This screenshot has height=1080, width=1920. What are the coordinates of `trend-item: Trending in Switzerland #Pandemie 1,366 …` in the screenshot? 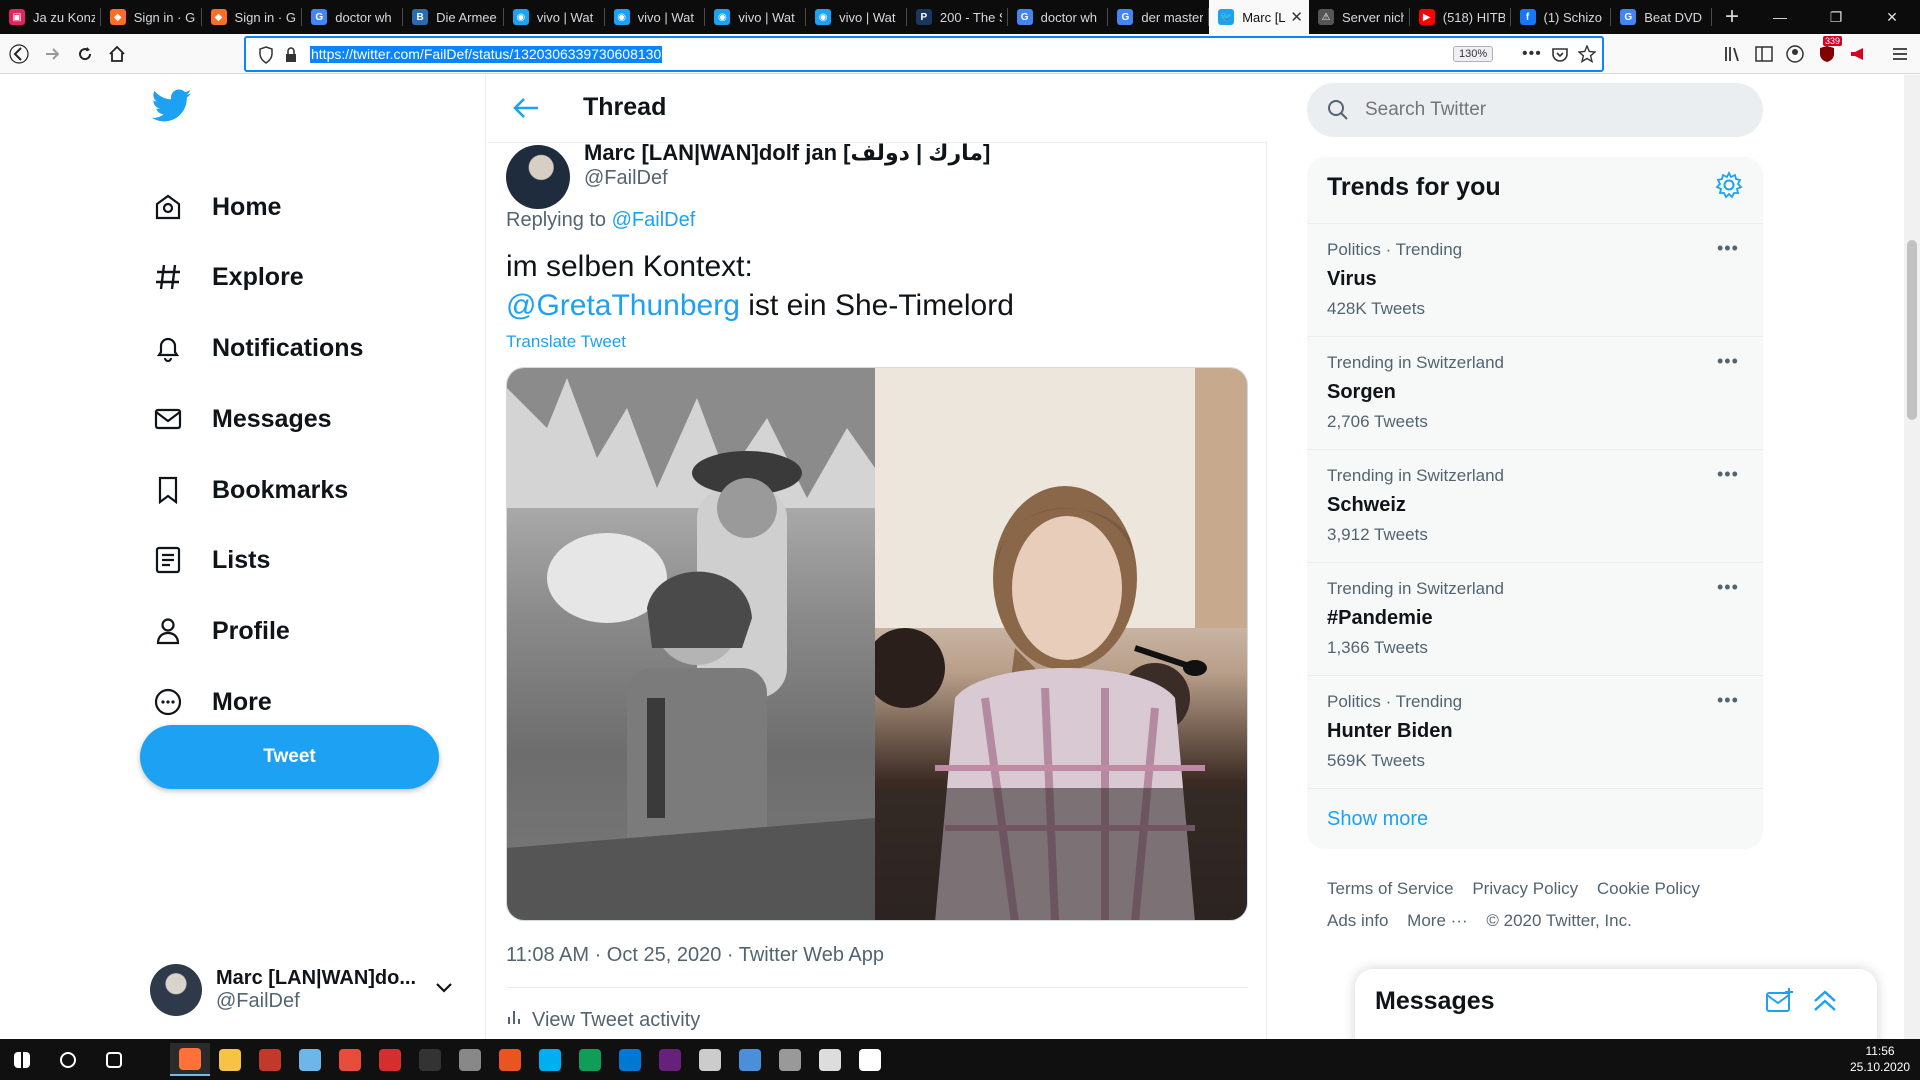 It's located at (1535, 618).